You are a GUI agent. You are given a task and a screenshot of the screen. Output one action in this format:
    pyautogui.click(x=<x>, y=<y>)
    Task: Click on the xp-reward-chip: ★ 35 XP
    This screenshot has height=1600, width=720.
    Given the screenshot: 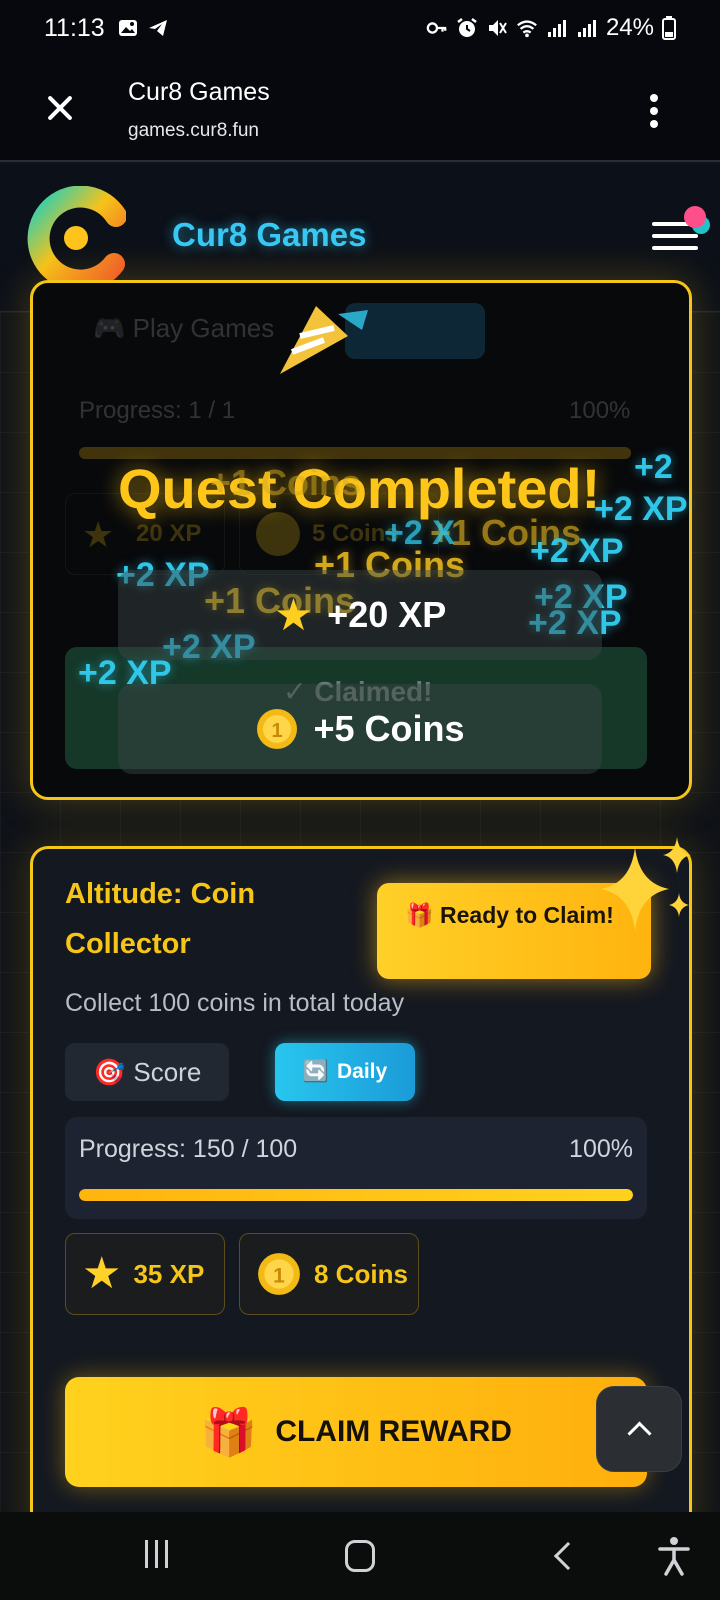 What is the action you would take?
    pyautogui.click(x=145, y=1274)
    